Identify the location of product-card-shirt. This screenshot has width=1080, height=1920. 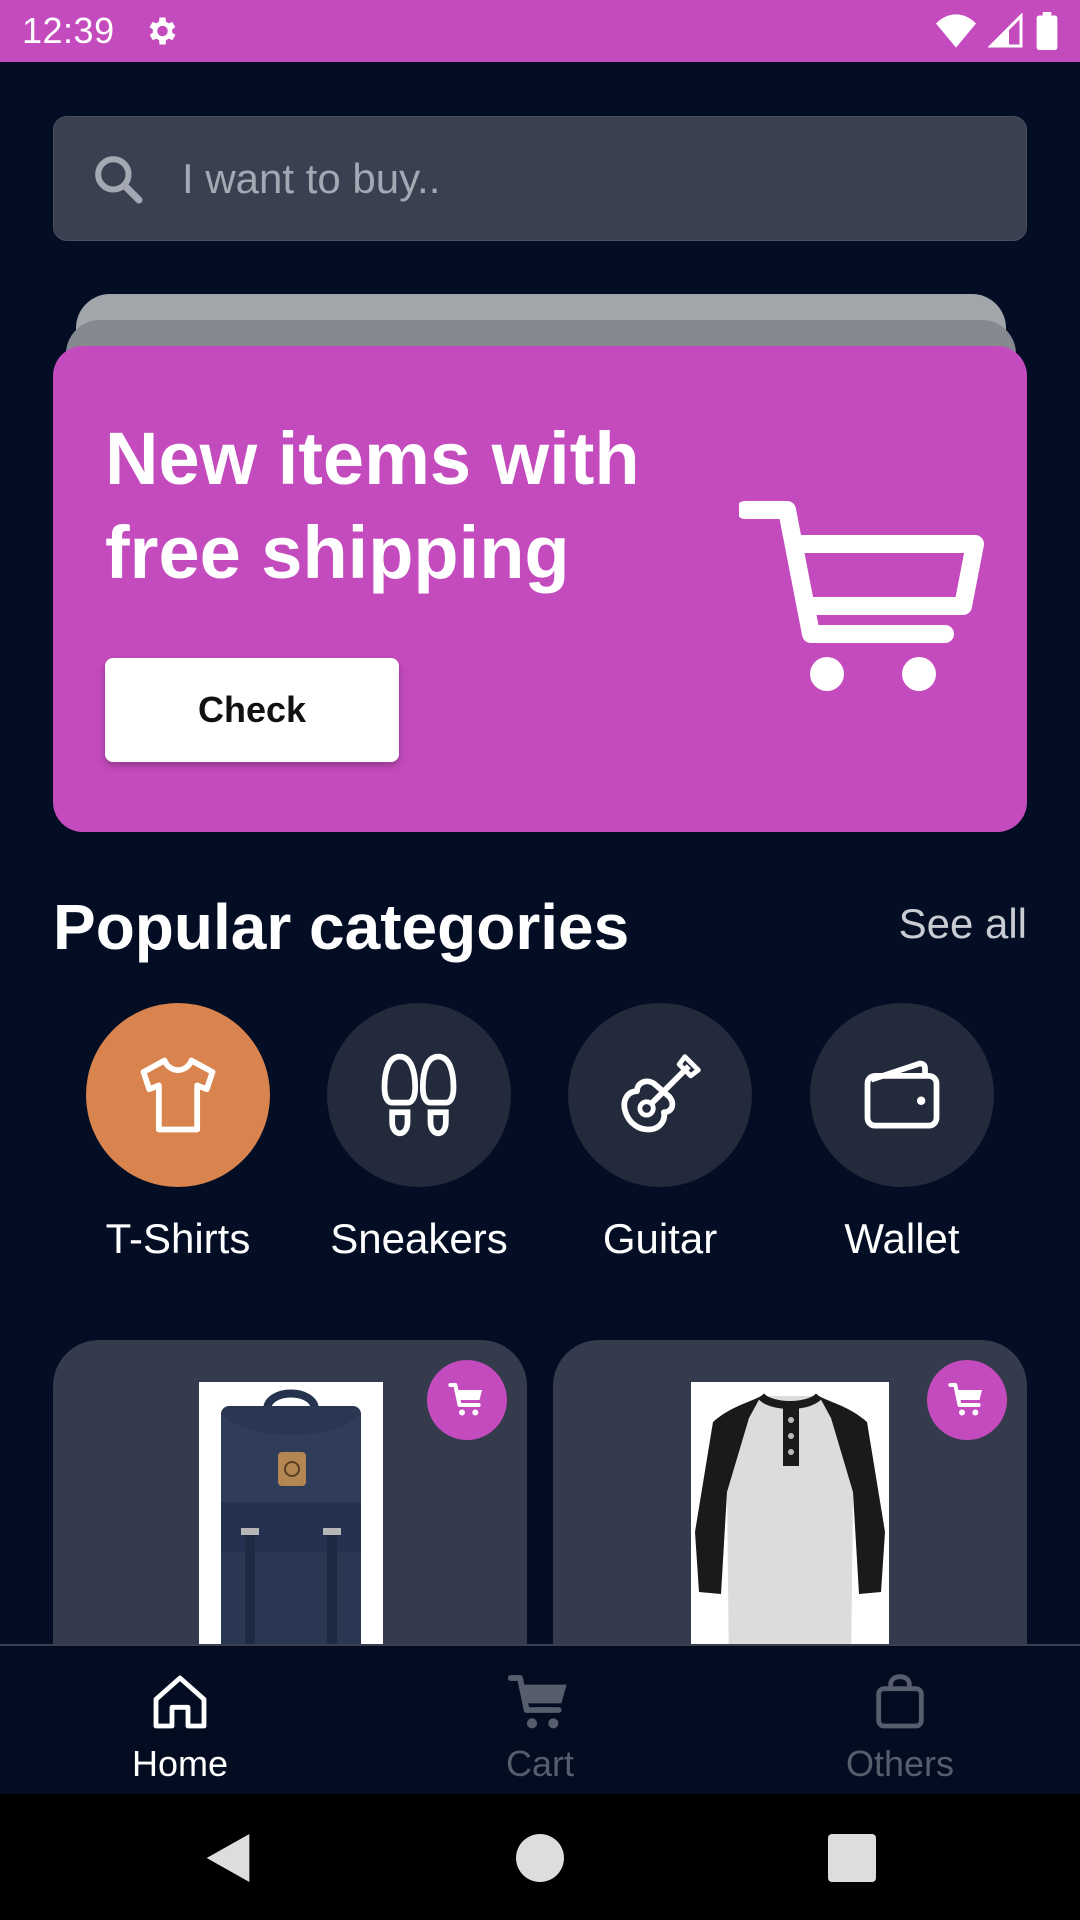
(790, 1510).